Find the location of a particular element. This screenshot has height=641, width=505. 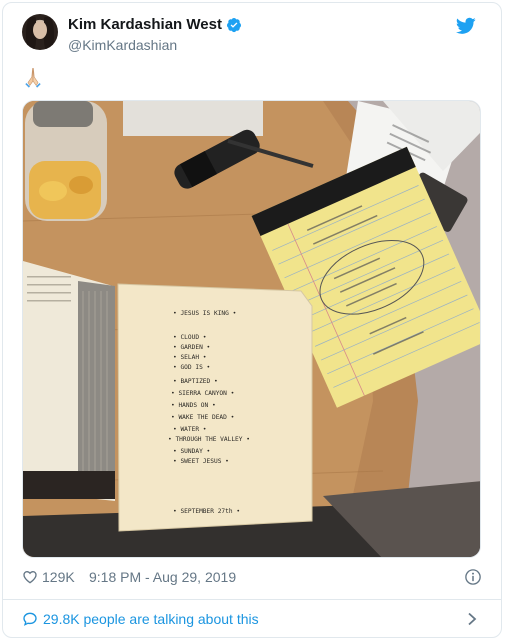

talking-link: 29.8K people are talking about this is located at coordinates (252, 619).